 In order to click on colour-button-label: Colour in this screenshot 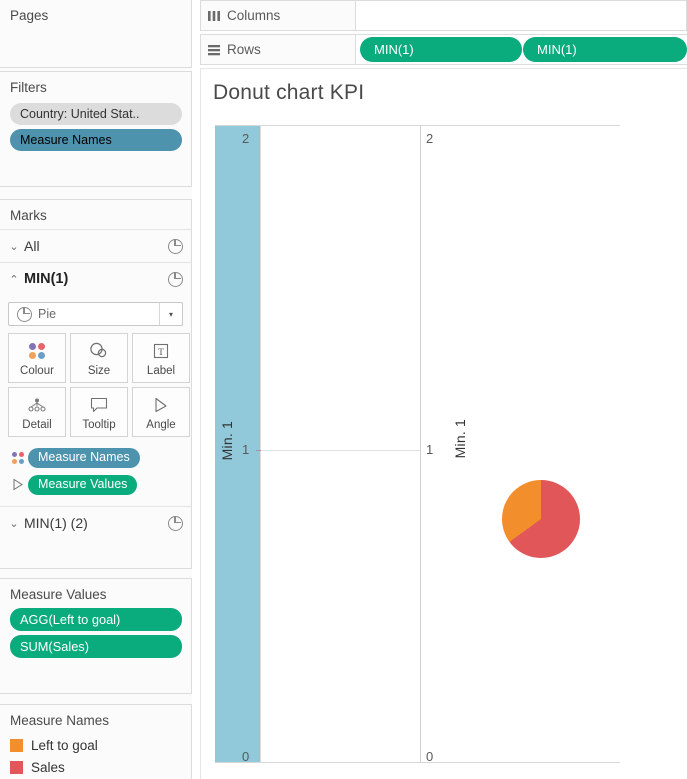, I will do `click(37, 370)`.